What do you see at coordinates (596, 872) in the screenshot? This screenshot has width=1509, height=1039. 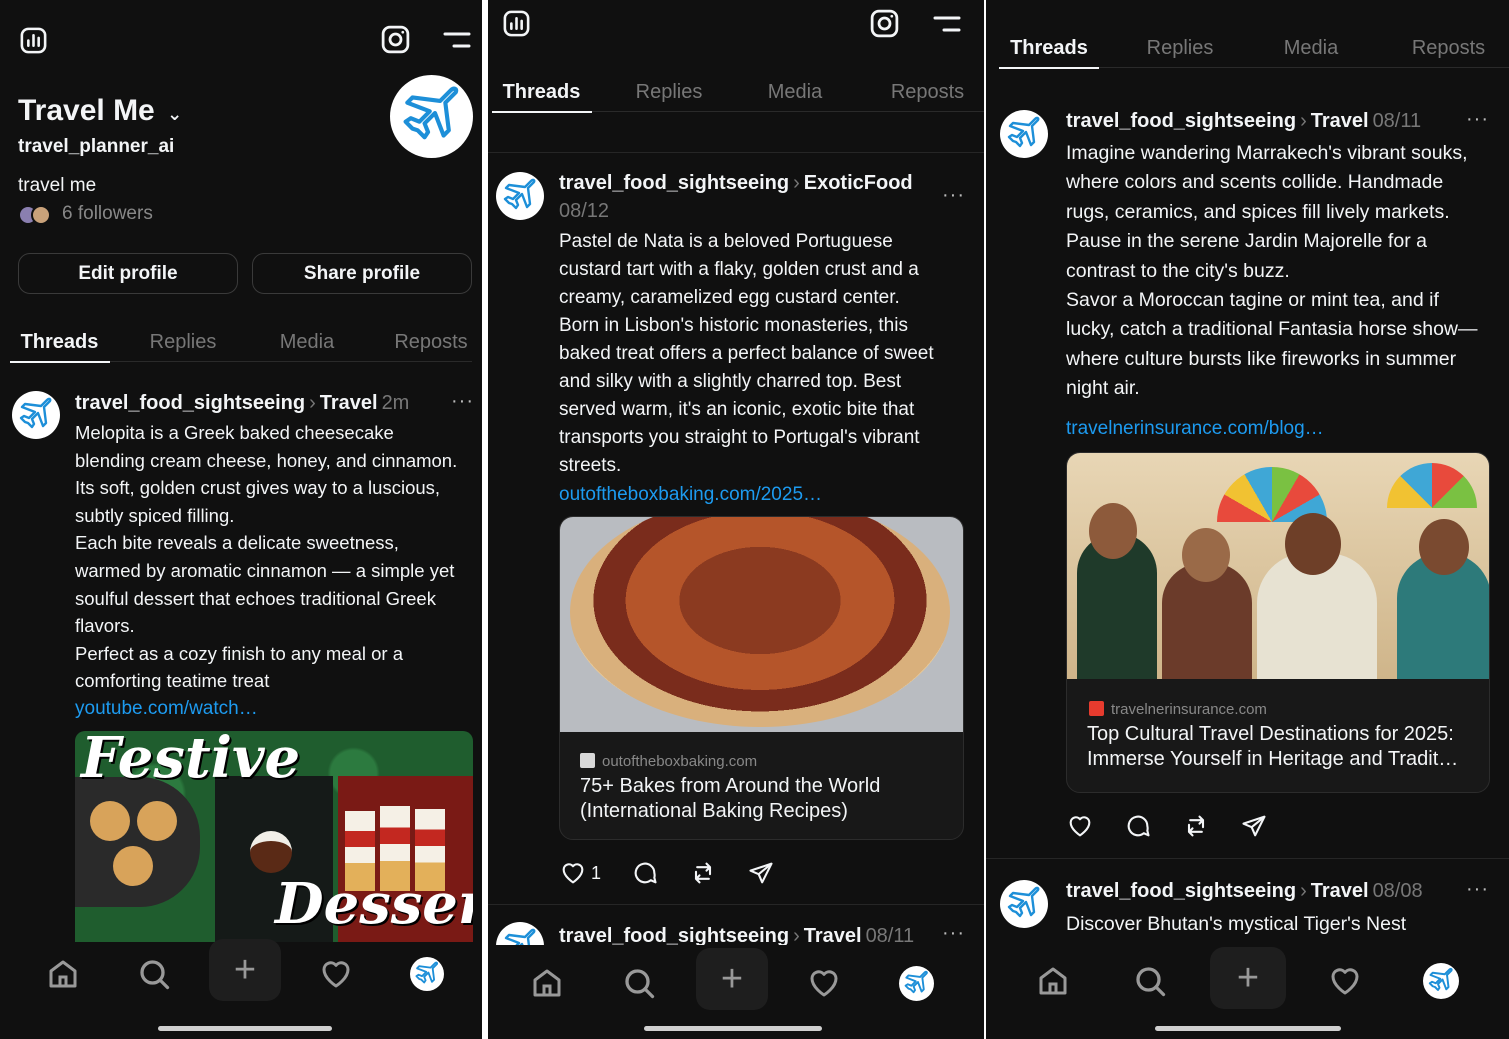 I see `like-count: 1` at bounding box center [596, 872].